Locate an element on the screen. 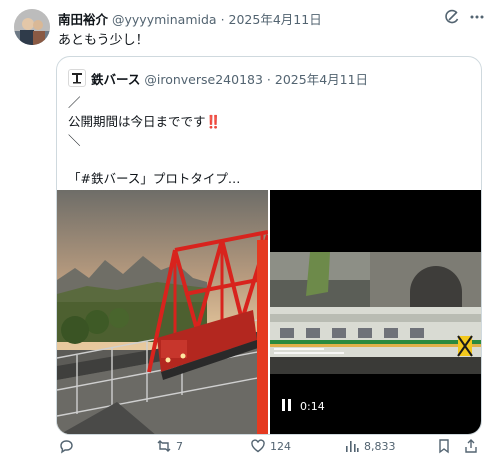 This screenshot has width=499, height=463. repost-button: 7 is located at coordinates (169, 446).